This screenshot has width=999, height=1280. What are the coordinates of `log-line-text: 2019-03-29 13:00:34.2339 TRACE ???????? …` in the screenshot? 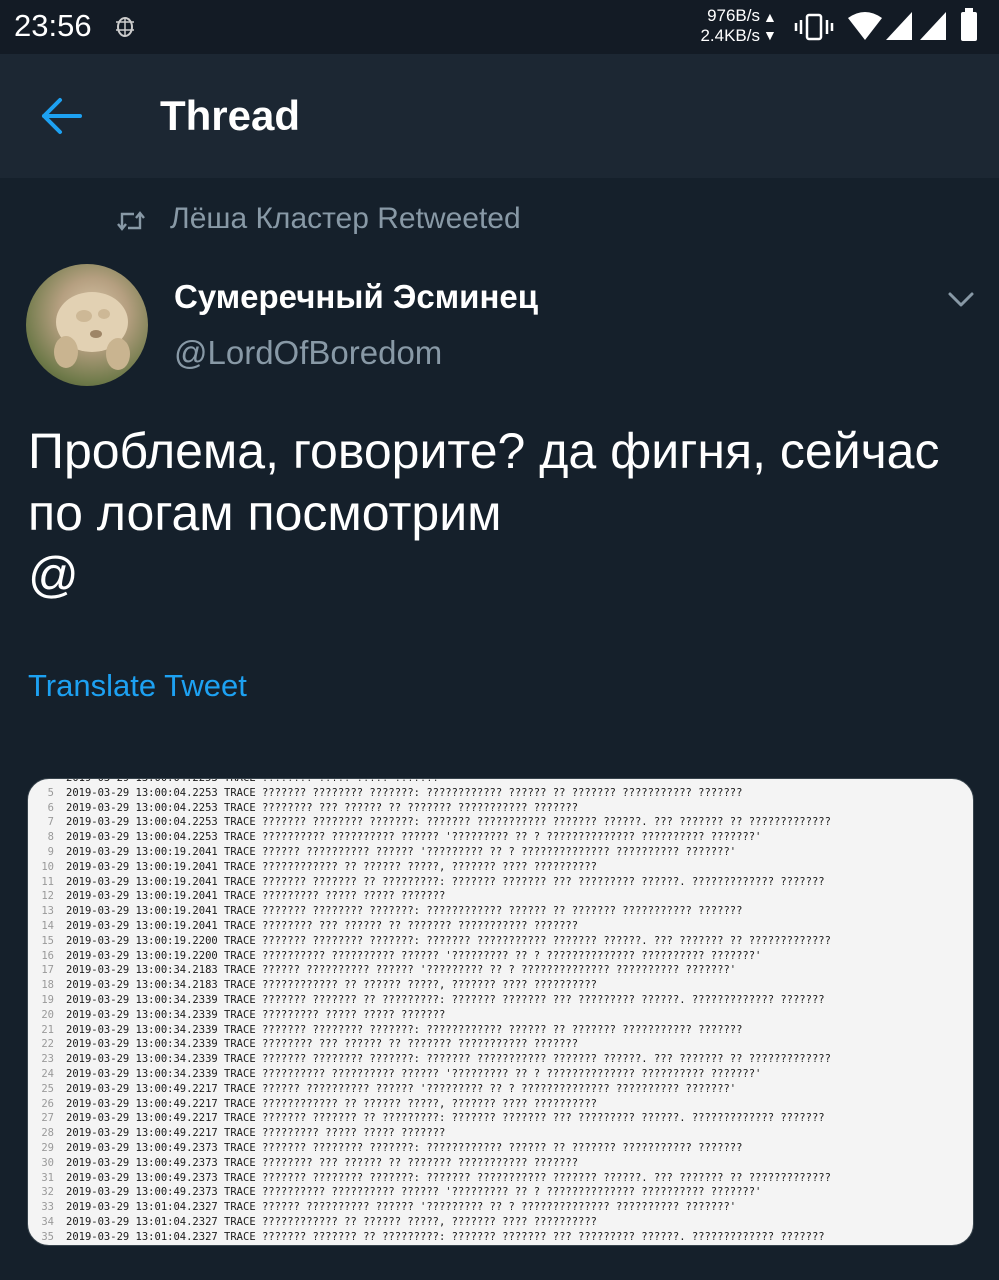 It's located at (322, 1044).